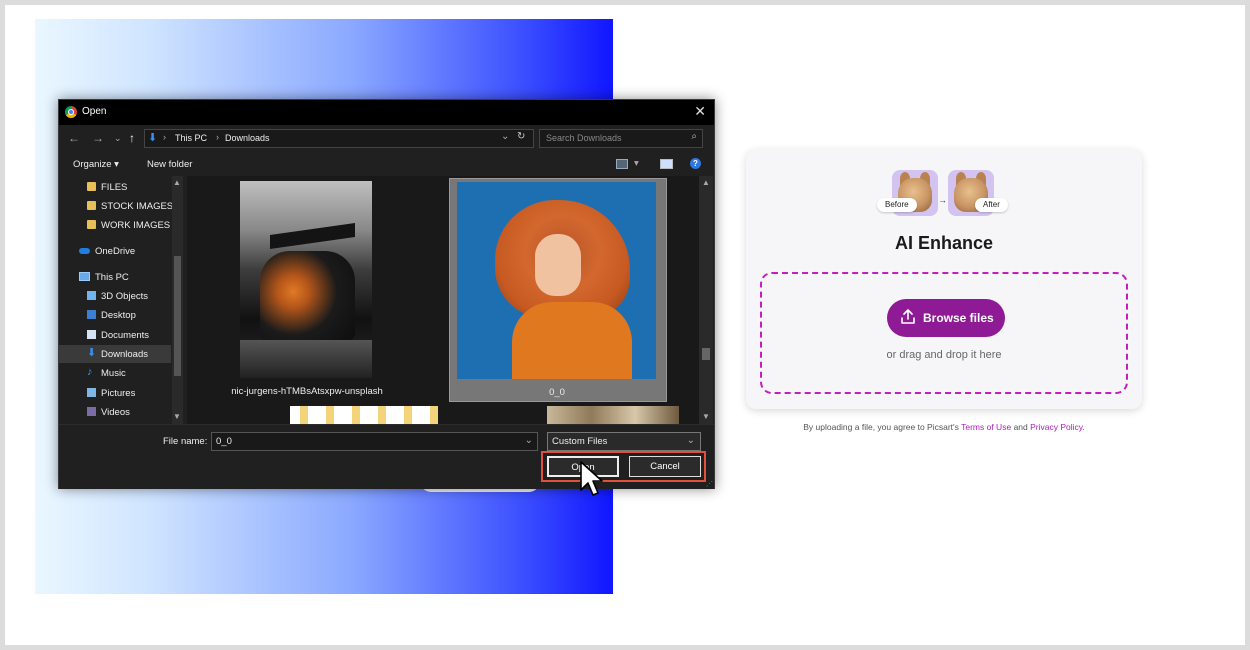 The image size is (1250, 650). I want to click on terms-and: and, so click(1020, 427).